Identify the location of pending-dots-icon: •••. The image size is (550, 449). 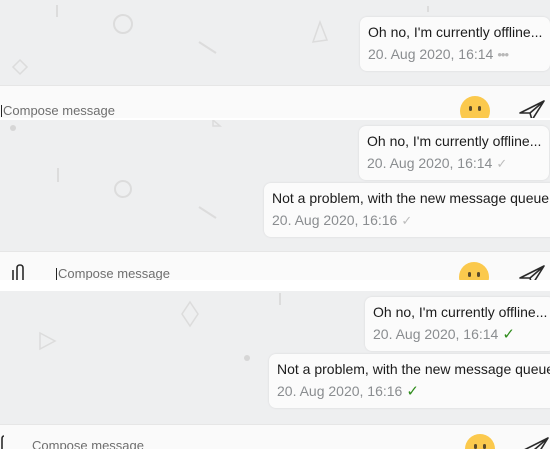
(503, 54).